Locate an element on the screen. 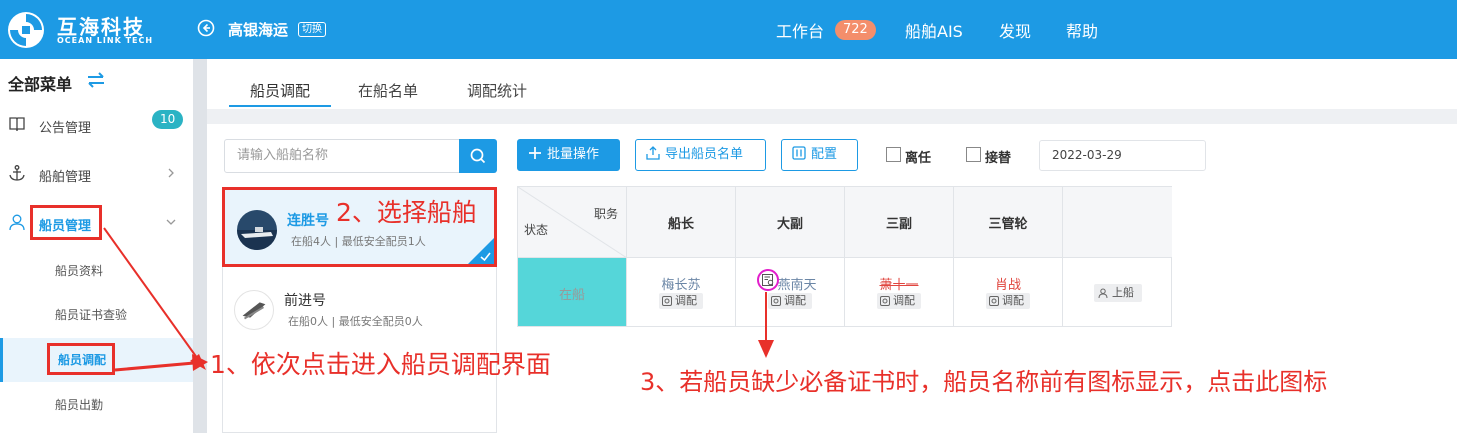  book-icon is located at coordinates (17, 124).